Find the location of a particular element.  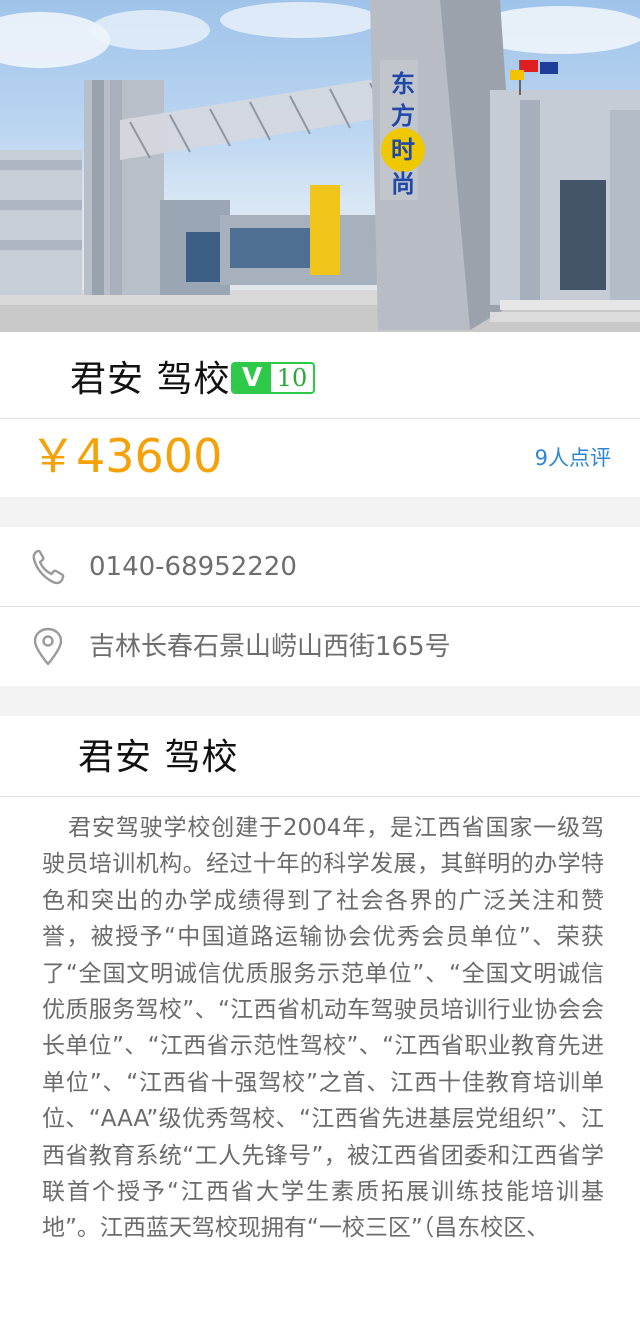

svg-text: 时 is located at coordinates (403, 150).